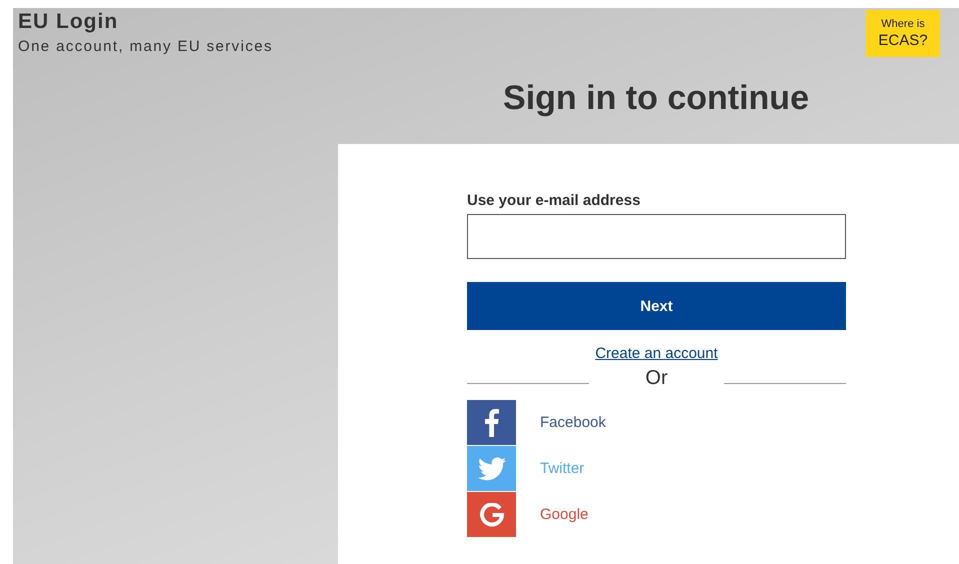  Describe the element at coordinates (145, 46) in the screenshot. I see `site-subtitle: One account, many EU services` at that location.